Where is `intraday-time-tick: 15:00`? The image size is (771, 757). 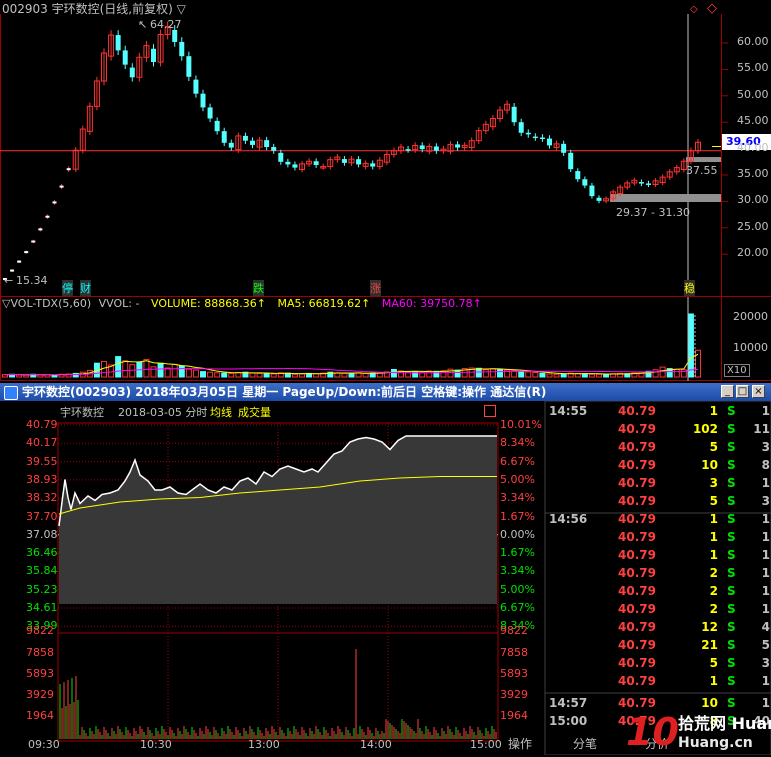 intraday-time-tick: 15:00 is located at coordinates (486, 744).